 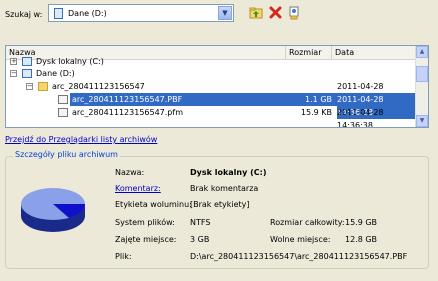 What do you see at coordinates (224, 188) in the screenshot?
I see `comment-value: Brak komentarza` at bounding box center [224, 188].